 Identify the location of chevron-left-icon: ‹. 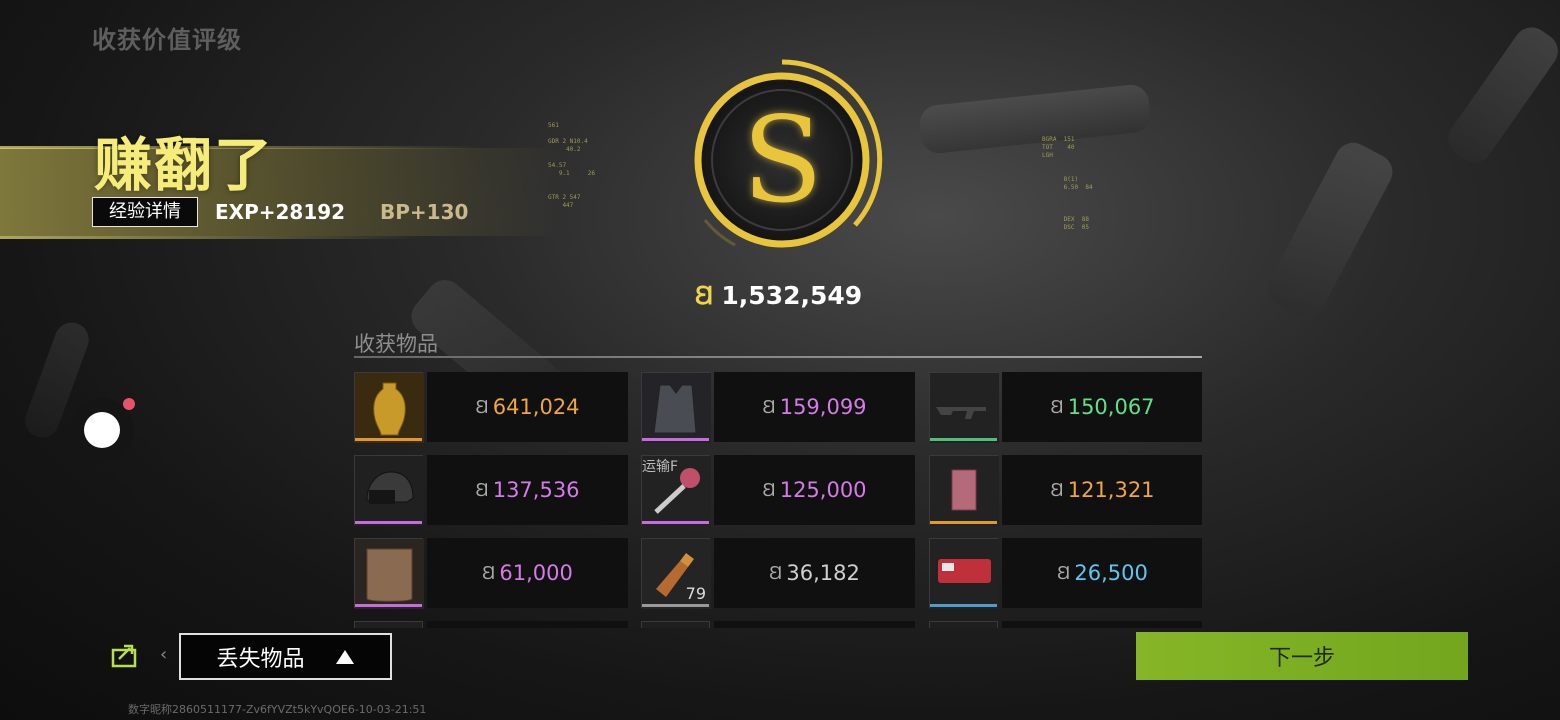
(164, 654).